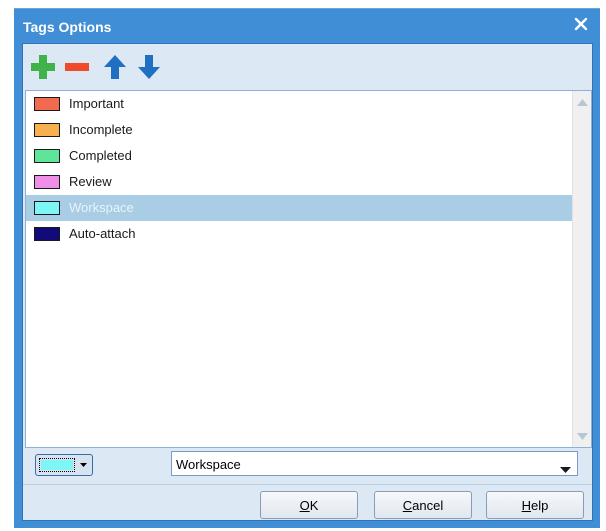 The width and height of the screenshot is (606, 531). Describe the element at coordinates (540, 505) in the screenshot. I see `help-button-label: elp` at that location.